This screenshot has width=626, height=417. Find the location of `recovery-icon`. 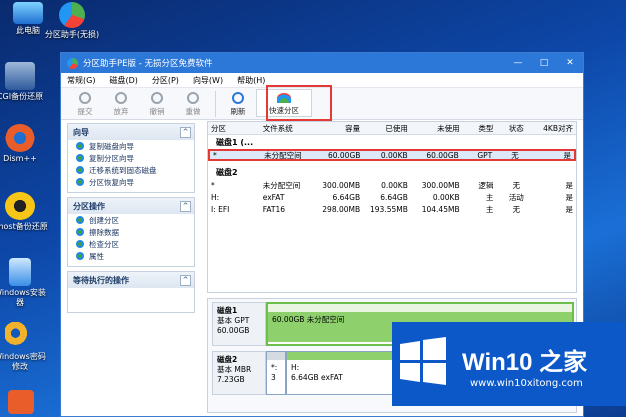

recovery-icon is located at coordinates (80, 182).